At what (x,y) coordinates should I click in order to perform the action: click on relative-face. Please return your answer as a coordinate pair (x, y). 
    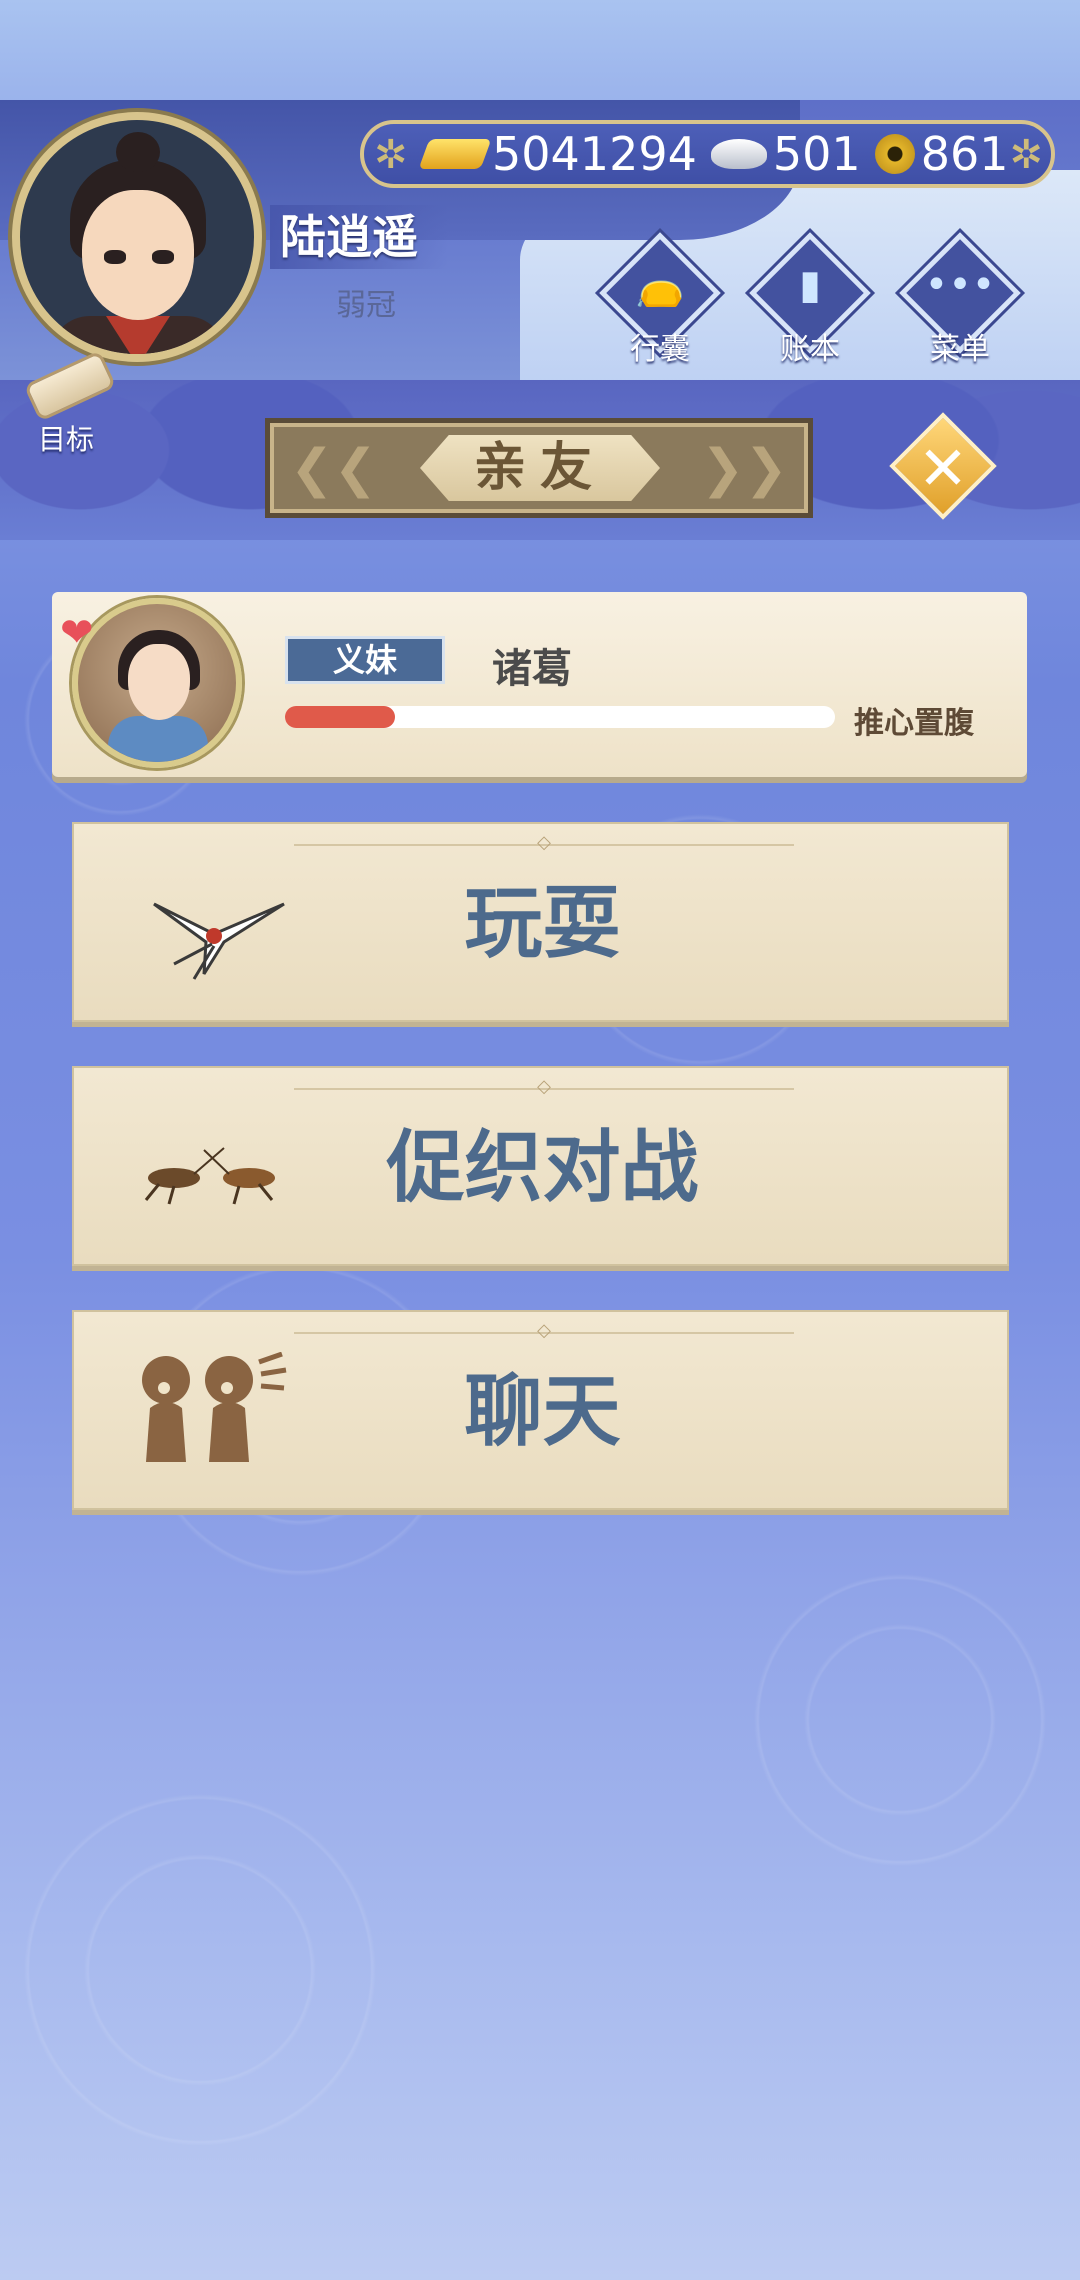
    Looking at the image, I should click on (159, 682).